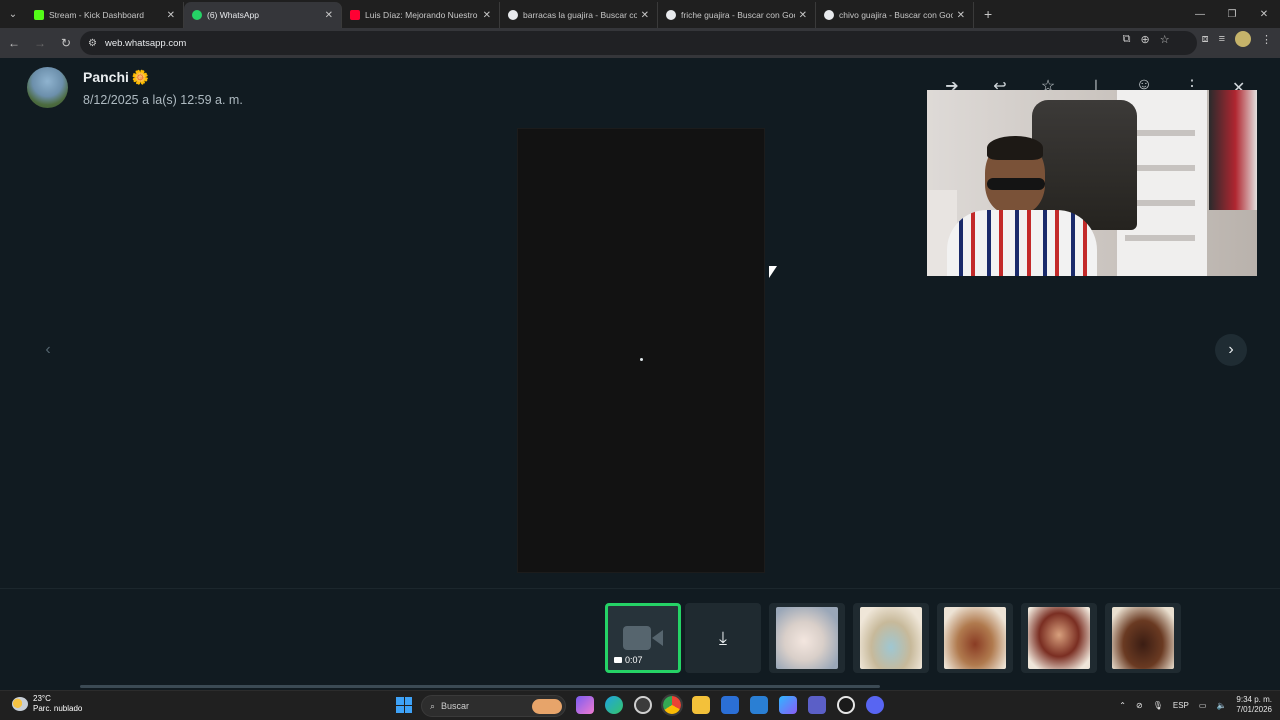  Describe the element at coordinates (643, 705) in the screenshot. I see `obs-icon` at that location.